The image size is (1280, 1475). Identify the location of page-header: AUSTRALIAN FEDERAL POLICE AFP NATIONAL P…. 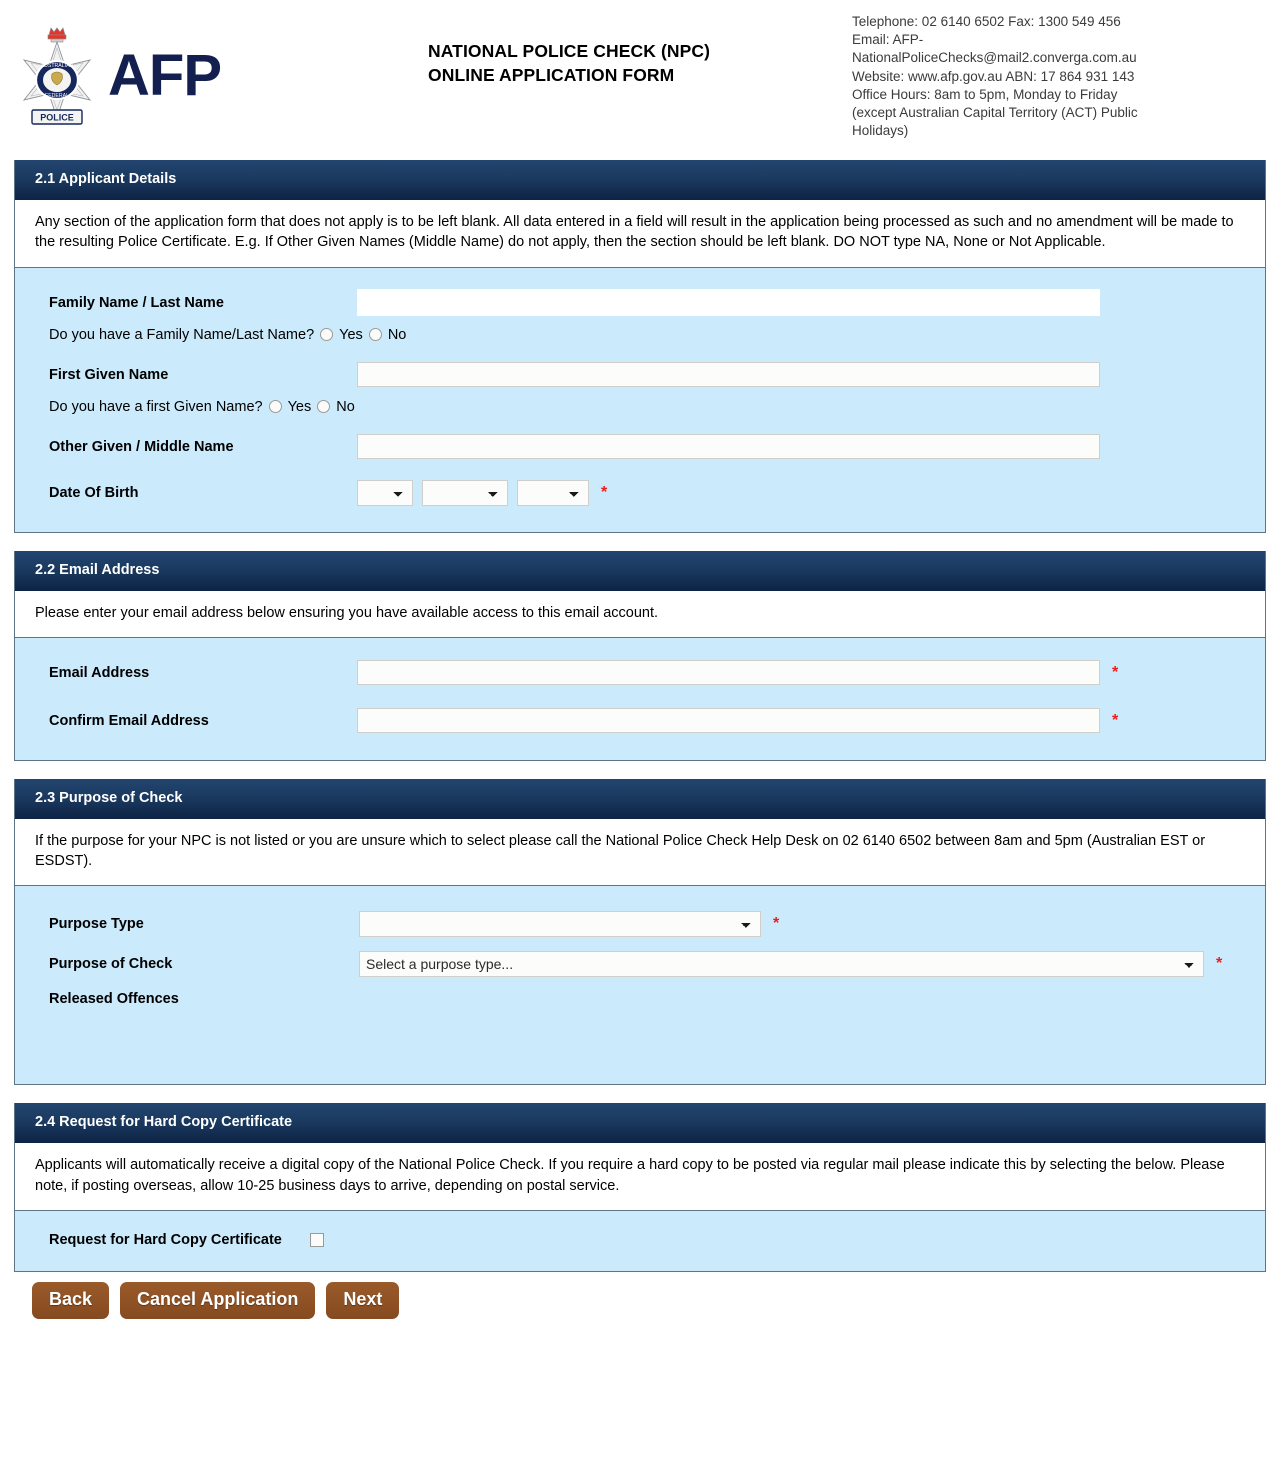
(640, 80).